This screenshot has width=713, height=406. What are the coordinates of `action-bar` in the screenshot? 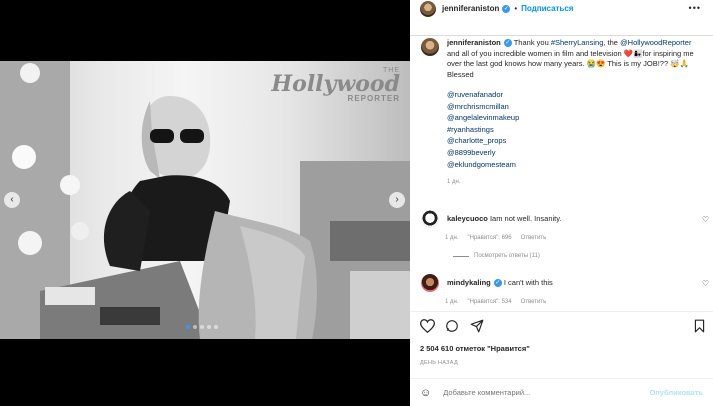 It's located at (561, 326).